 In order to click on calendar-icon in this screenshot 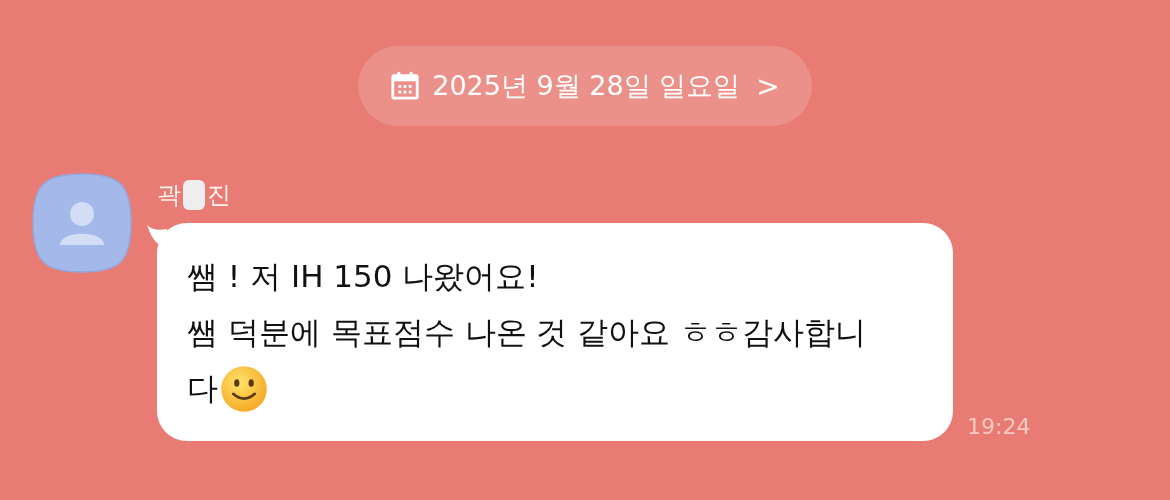, I will do `click(405, 86)`.